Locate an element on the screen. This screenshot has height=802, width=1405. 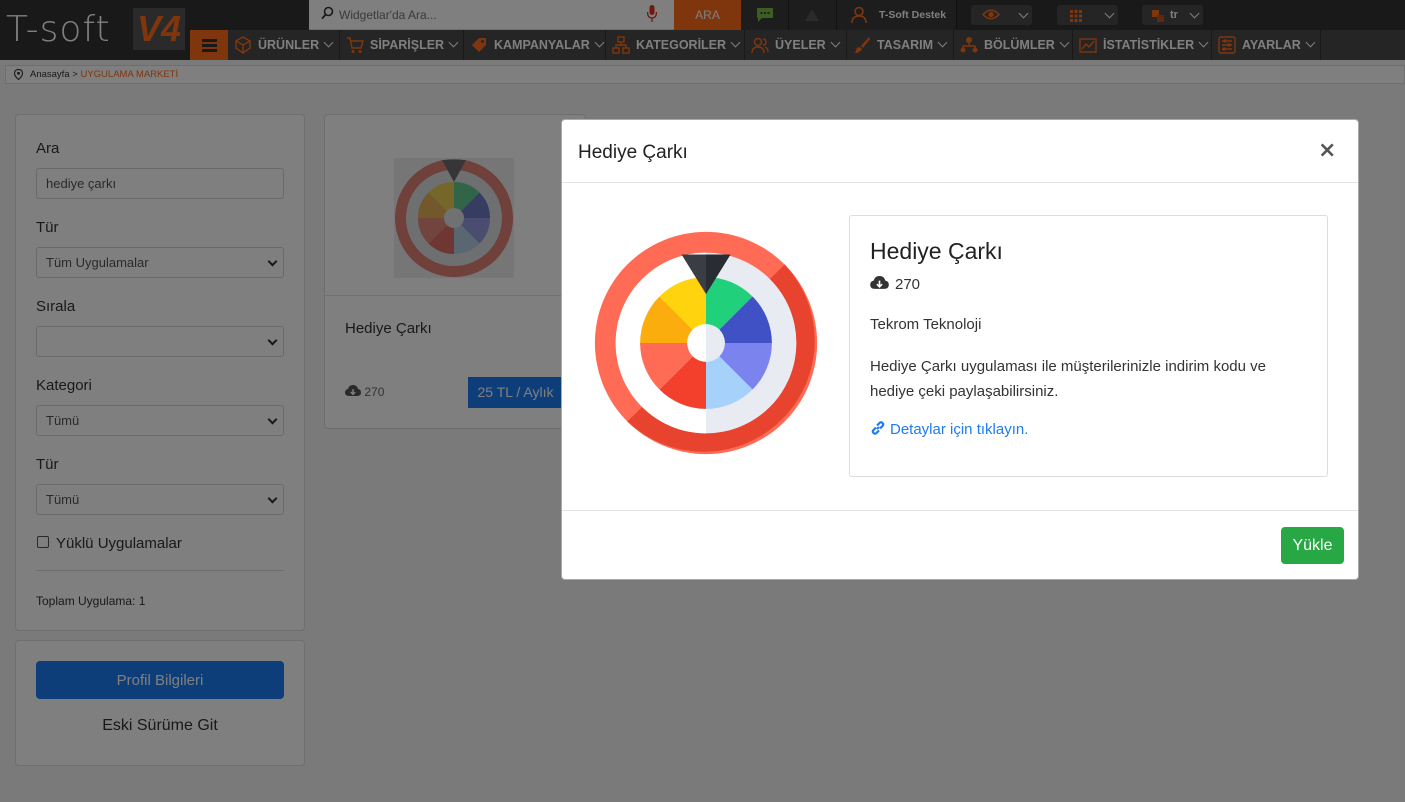
modal-backdrop-top is located at coordinates (702, 45).